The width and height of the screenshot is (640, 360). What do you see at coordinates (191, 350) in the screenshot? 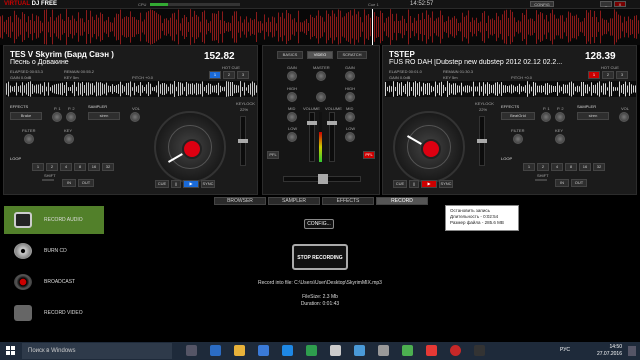
I see `task-view-icon` at bounding box center [191, 350].